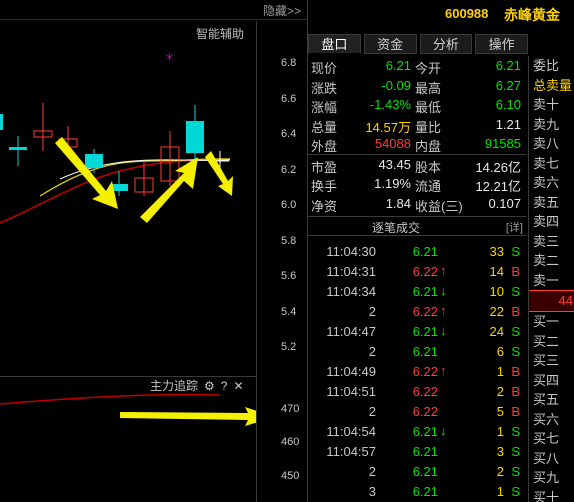 The height and width of the screenshot is (502, 574). Describe the element at coordinates (446, 44) in the screenshot. I see `tab-analysis: 分析` at that location.